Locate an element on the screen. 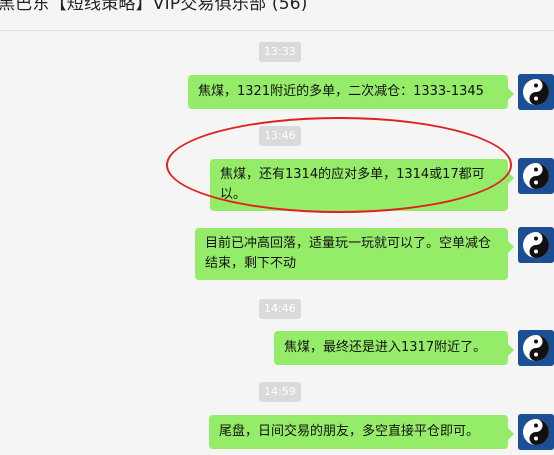  chat-title-bar: 黑巴东【短线策略】VIP交易俱乐部 (56) is located at coordinates (277, 15).